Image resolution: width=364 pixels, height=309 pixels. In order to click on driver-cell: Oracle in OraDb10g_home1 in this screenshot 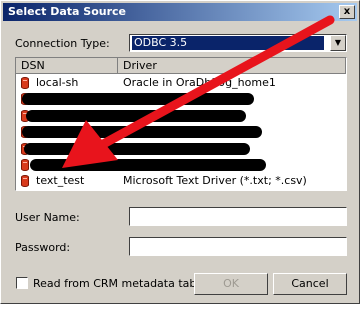, I will do `click(199, 82)`.